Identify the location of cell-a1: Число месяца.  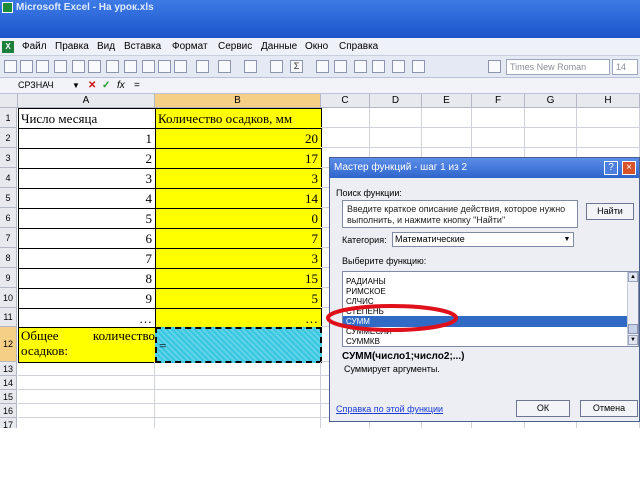
(87, 118).